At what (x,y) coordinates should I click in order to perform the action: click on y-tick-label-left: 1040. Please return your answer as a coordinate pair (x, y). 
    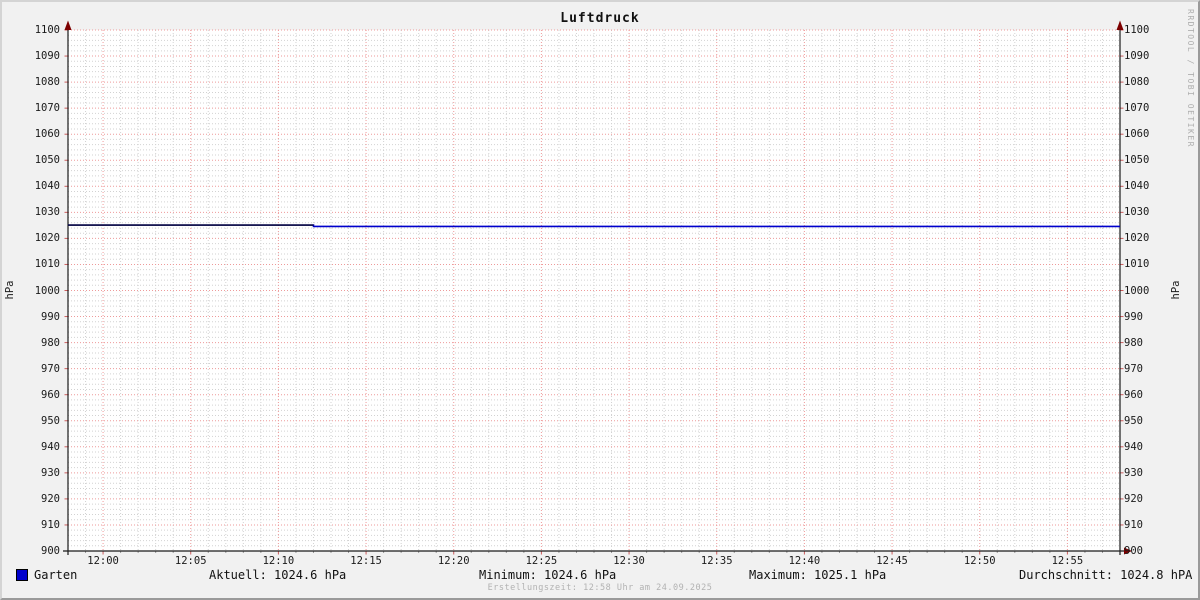
    Looking at the image, I should click on (47, 186).